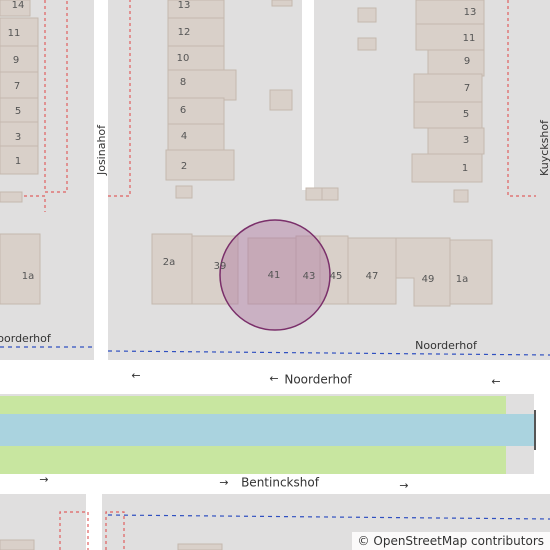 Image resolution: width=550 pixels, height=550 pixels. Describe the element at coordinates (267, 430) in the screenshot. I see `canal-water` at that location.